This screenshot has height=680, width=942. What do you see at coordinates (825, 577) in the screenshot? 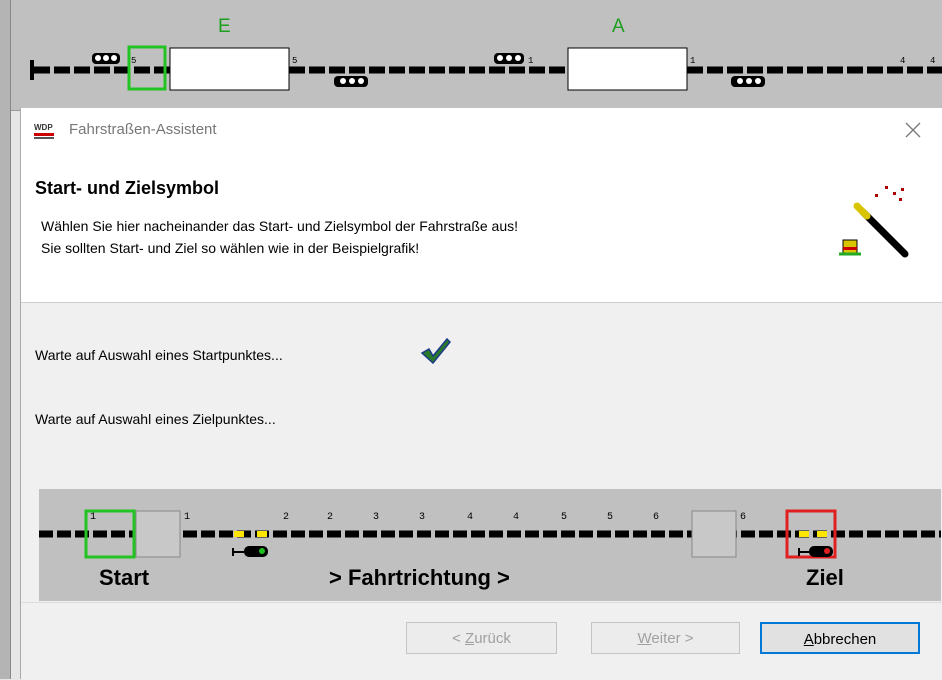
I see `example-ziel-label: Ziel` at bounding box center [825, 577].